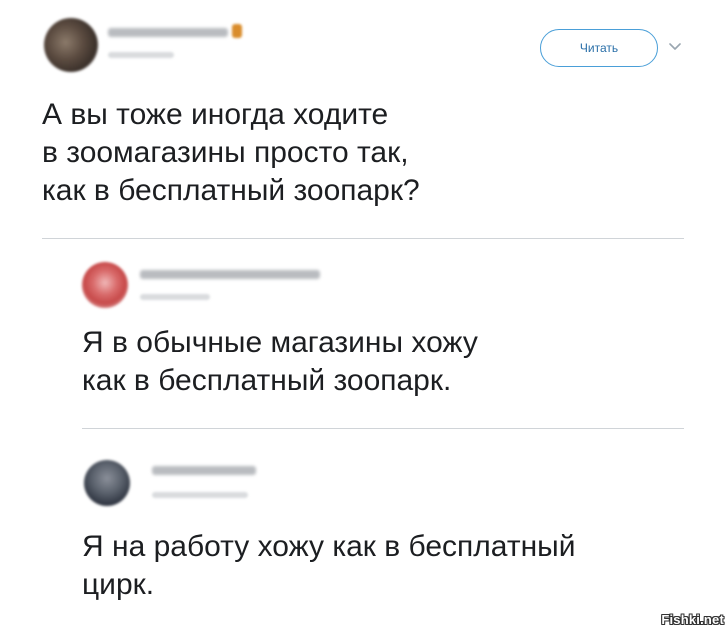 This screenshot has height=633, width=728. What do you see at coordinates (225, 152) in the screenshot?
I see `tweet-text-line: в зоомагазины просто так,` at bounding box center [225, 152].